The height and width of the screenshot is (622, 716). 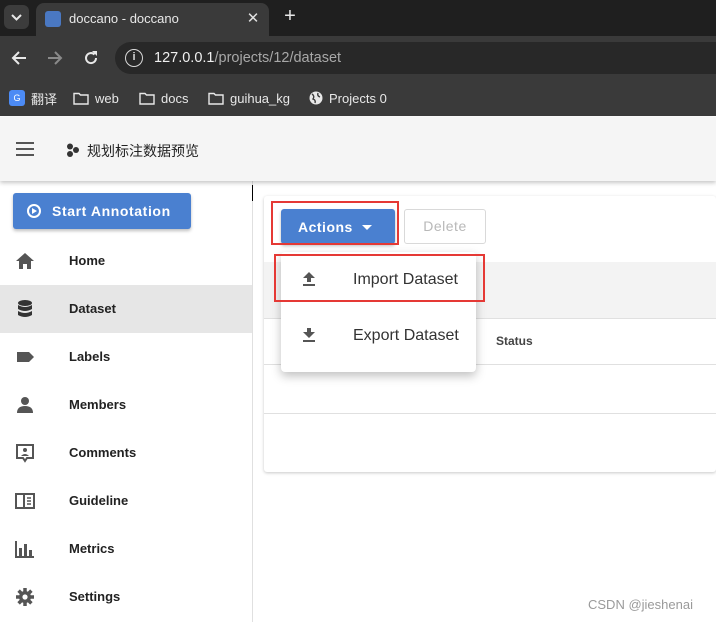 I want to click on sidebar-item-comments: Comments, so click(x=126, y=453).